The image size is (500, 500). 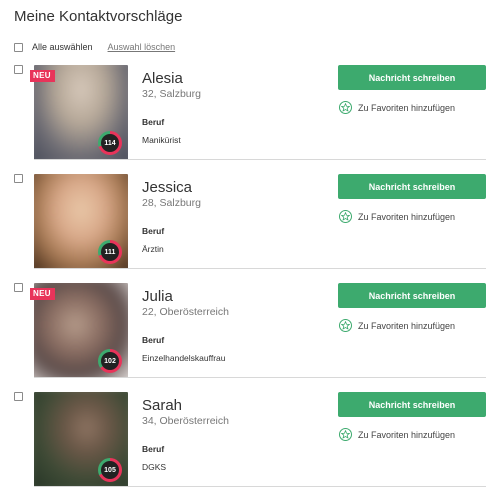 I want to click on match-score: 105, so click(x=110, y=470).